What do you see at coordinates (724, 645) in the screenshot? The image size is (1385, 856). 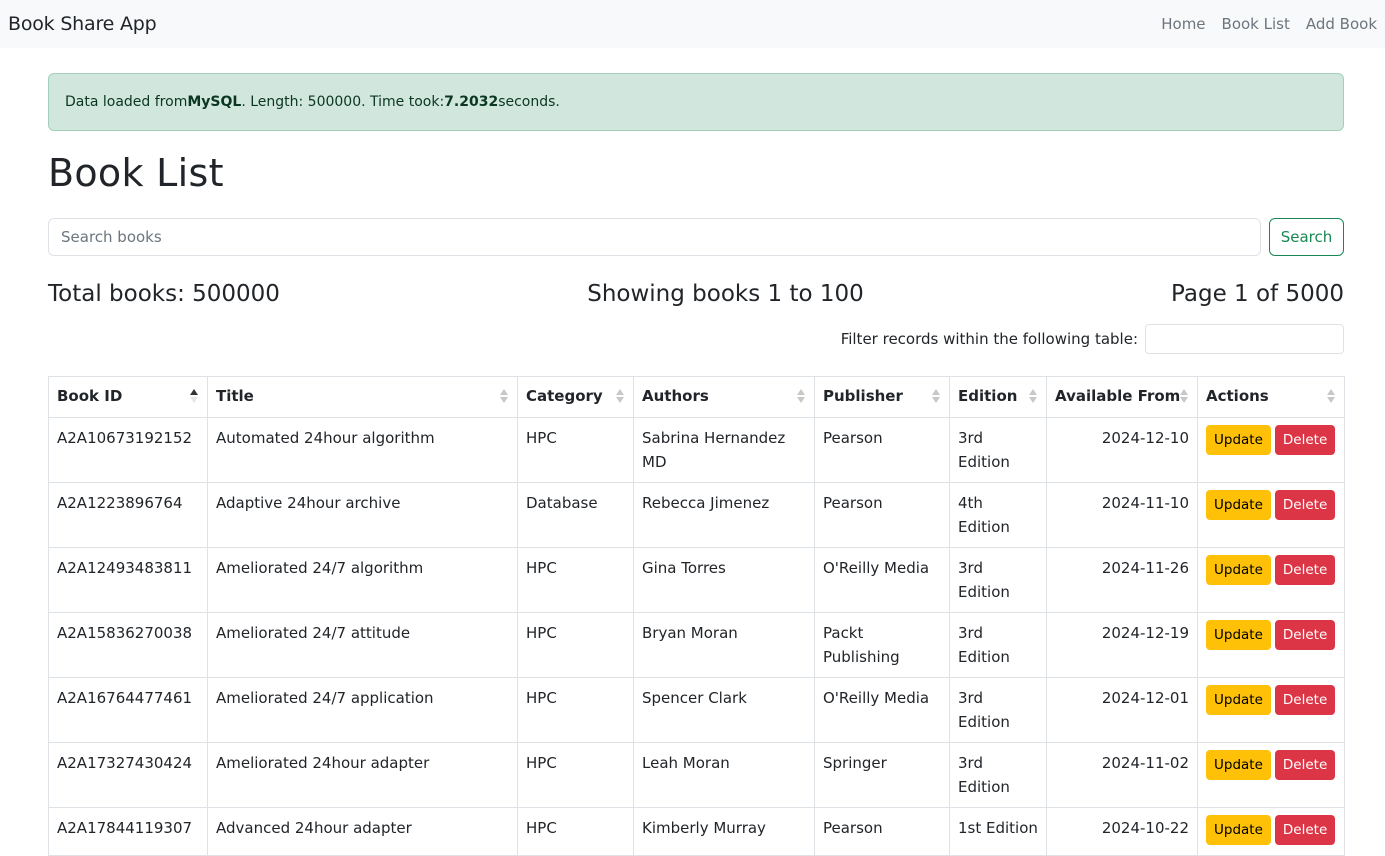 I see `cell-authors: Bryan Moran` at bounding box center [724, 645].